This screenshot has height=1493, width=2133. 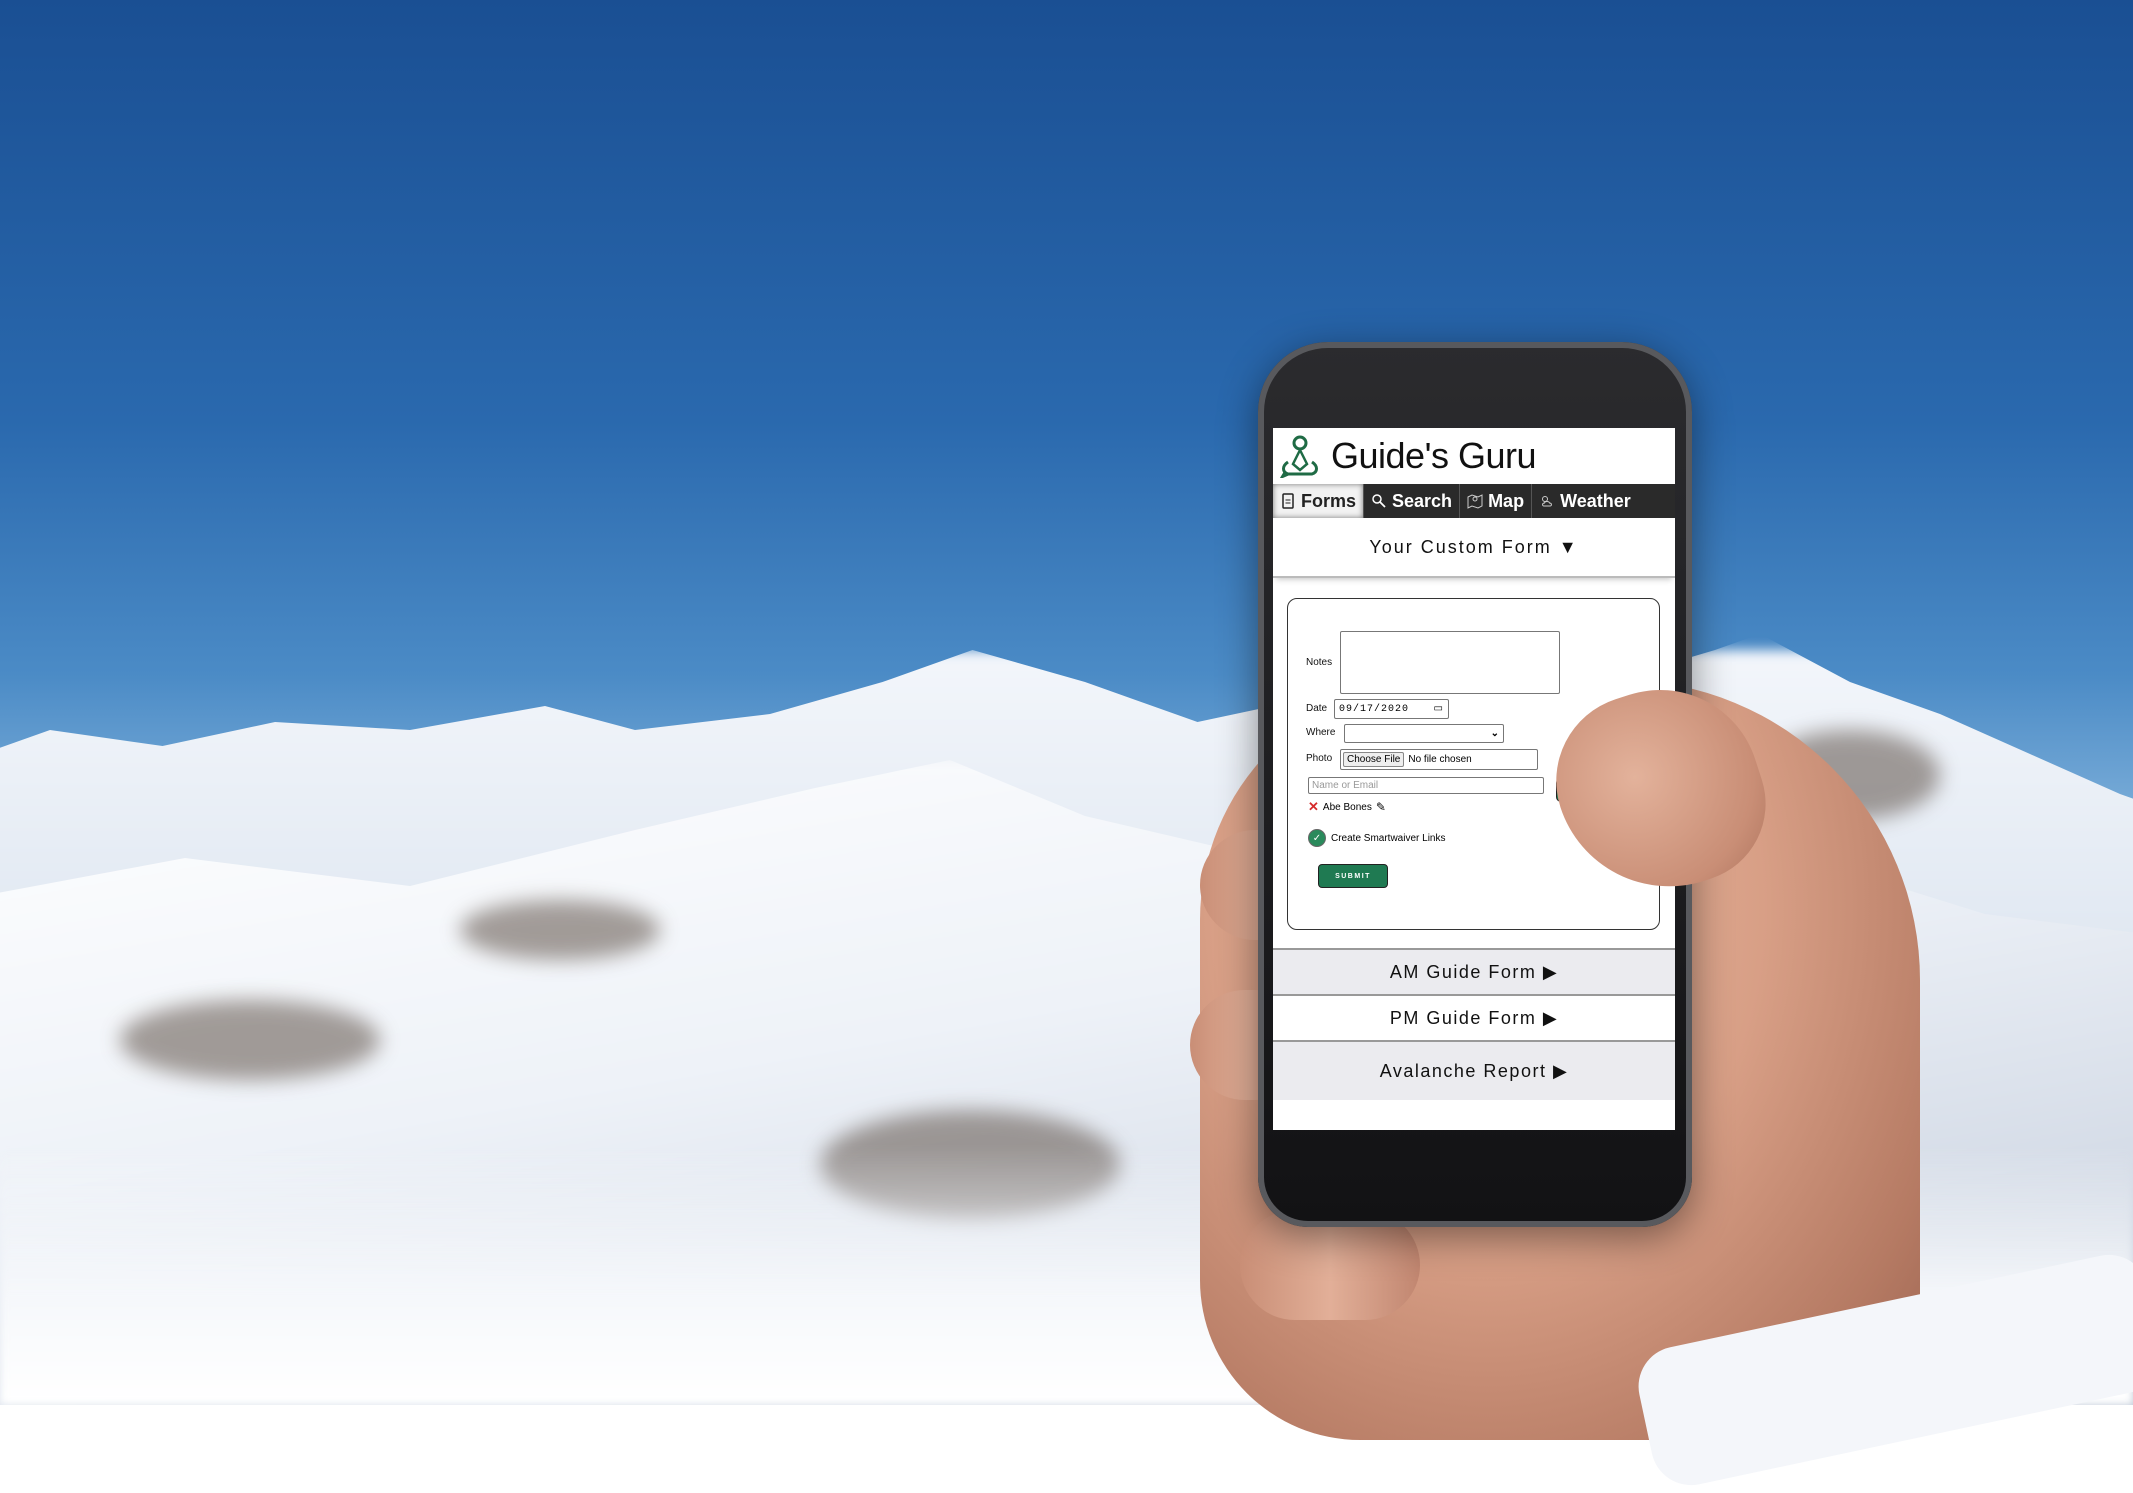 What do you see at coordinates (1506, 500) in the screenshot?
I see `tab-label: Map` at bounding box center [1506, 500].